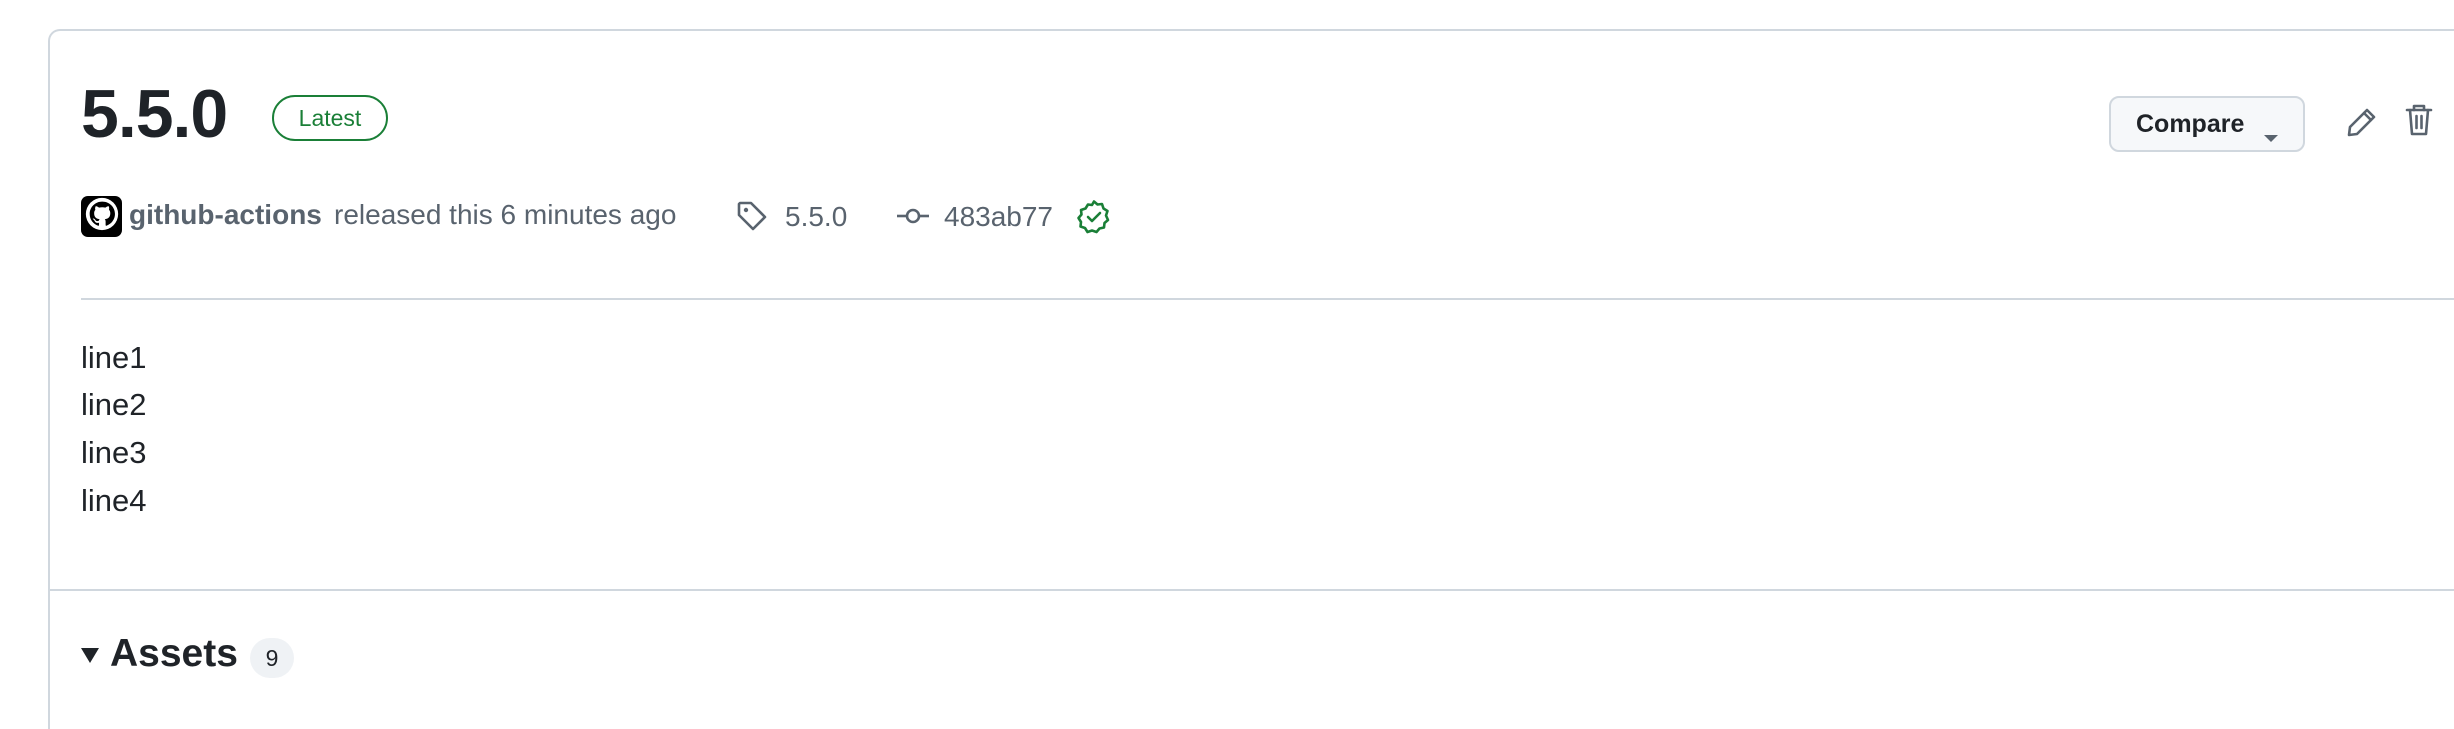 This screenshot has width=2454, height=729. What do you see at coordinates (330, 118) in the screenshot?
I see `latest-badge: Latest` at bounding box center [330, 118].